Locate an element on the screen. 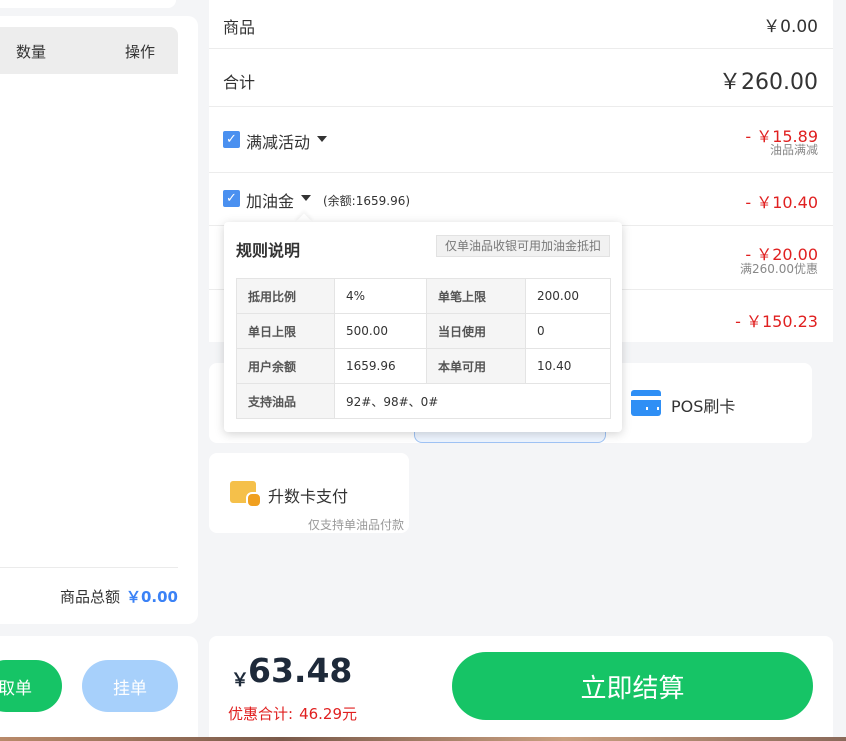  table-row: 单日上限 500.00 当日使用 0 is located at coordinates (423, 331).